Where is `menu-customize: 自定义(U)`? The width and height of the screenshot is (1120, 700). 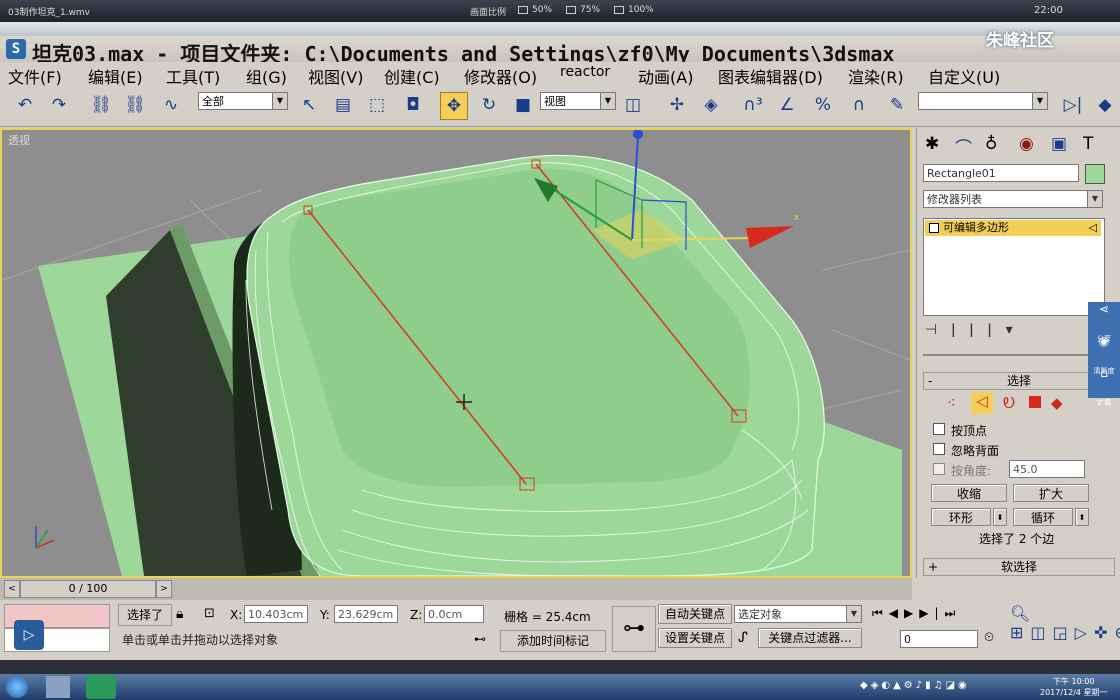 menu-customize: 自定义(U) is located at coordinates (964, 76).